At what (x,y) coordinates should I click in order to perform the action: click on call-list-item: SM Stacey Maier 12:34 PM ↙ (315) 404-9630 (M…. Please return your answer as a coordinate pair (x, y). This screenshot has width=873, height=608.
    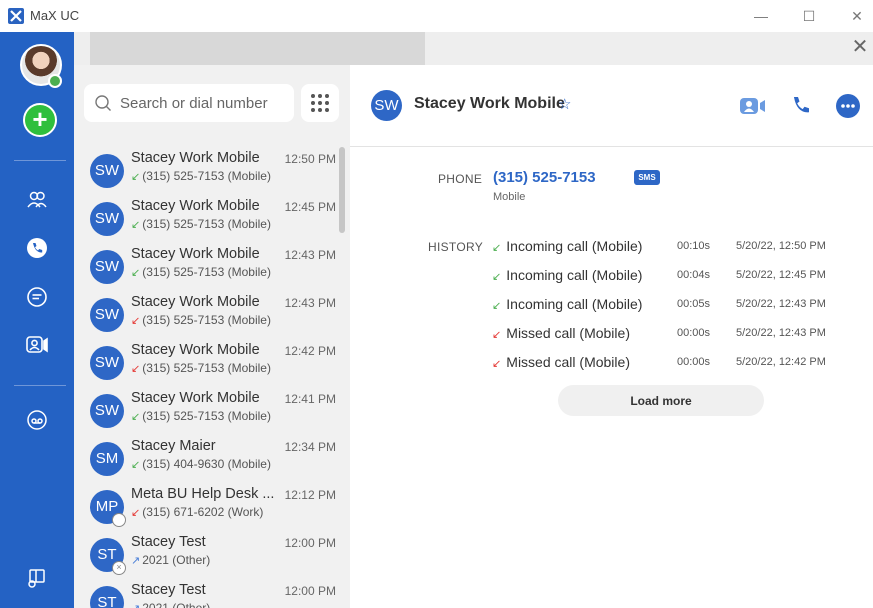
    Looking at the image, I should click on (205, 461).